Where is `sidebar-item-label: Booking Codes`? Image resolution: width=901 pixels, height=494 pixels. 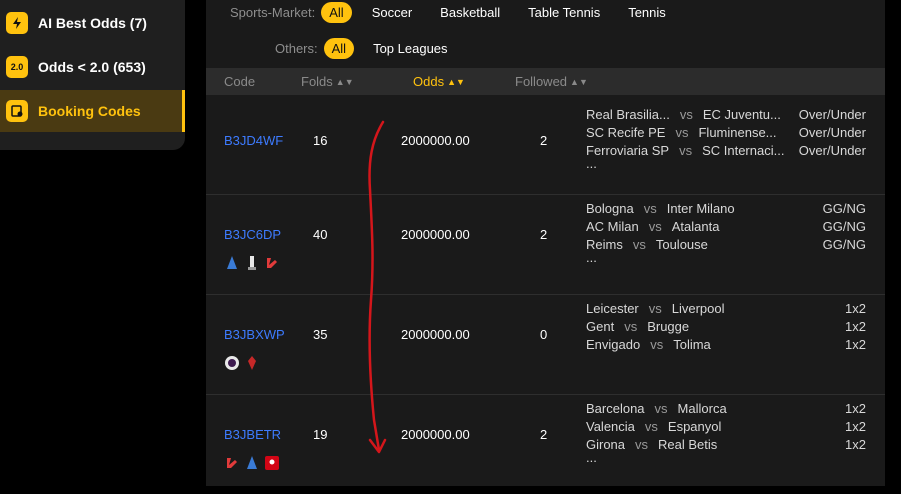 sidebar-item-label: Booking Codes is located at coordinates (89, 111).